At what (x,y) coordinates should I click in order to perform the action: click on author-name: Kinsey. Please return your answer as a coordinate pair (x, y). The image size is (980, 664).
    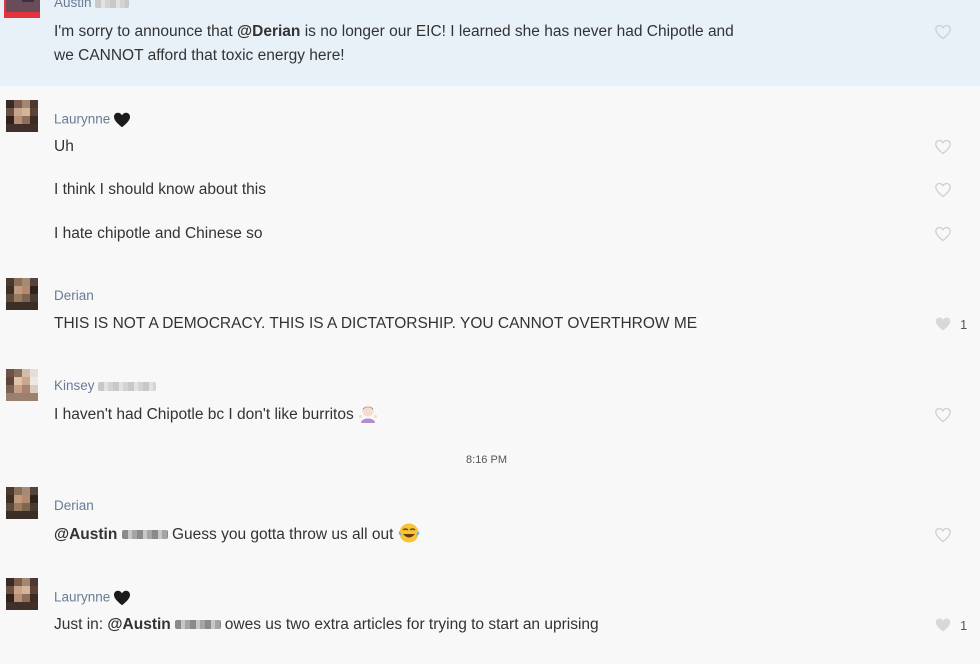
    Looking at the image, I should click on (105, 385).